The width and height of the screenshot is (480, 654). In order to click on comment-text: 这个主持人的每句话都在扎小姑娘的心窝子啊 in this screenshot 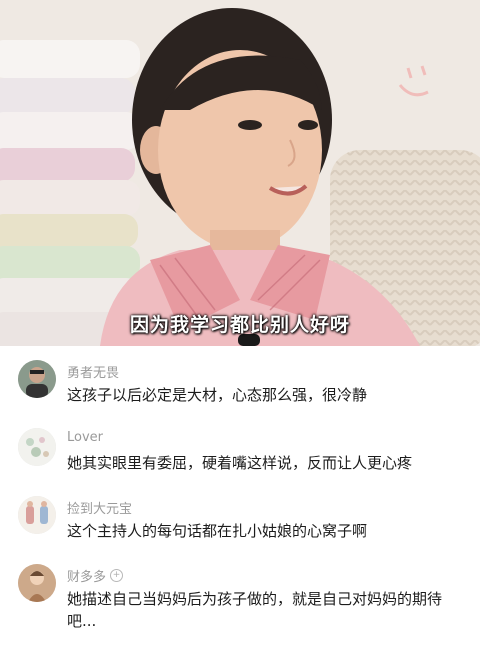, I will do `click(217, 531)`.